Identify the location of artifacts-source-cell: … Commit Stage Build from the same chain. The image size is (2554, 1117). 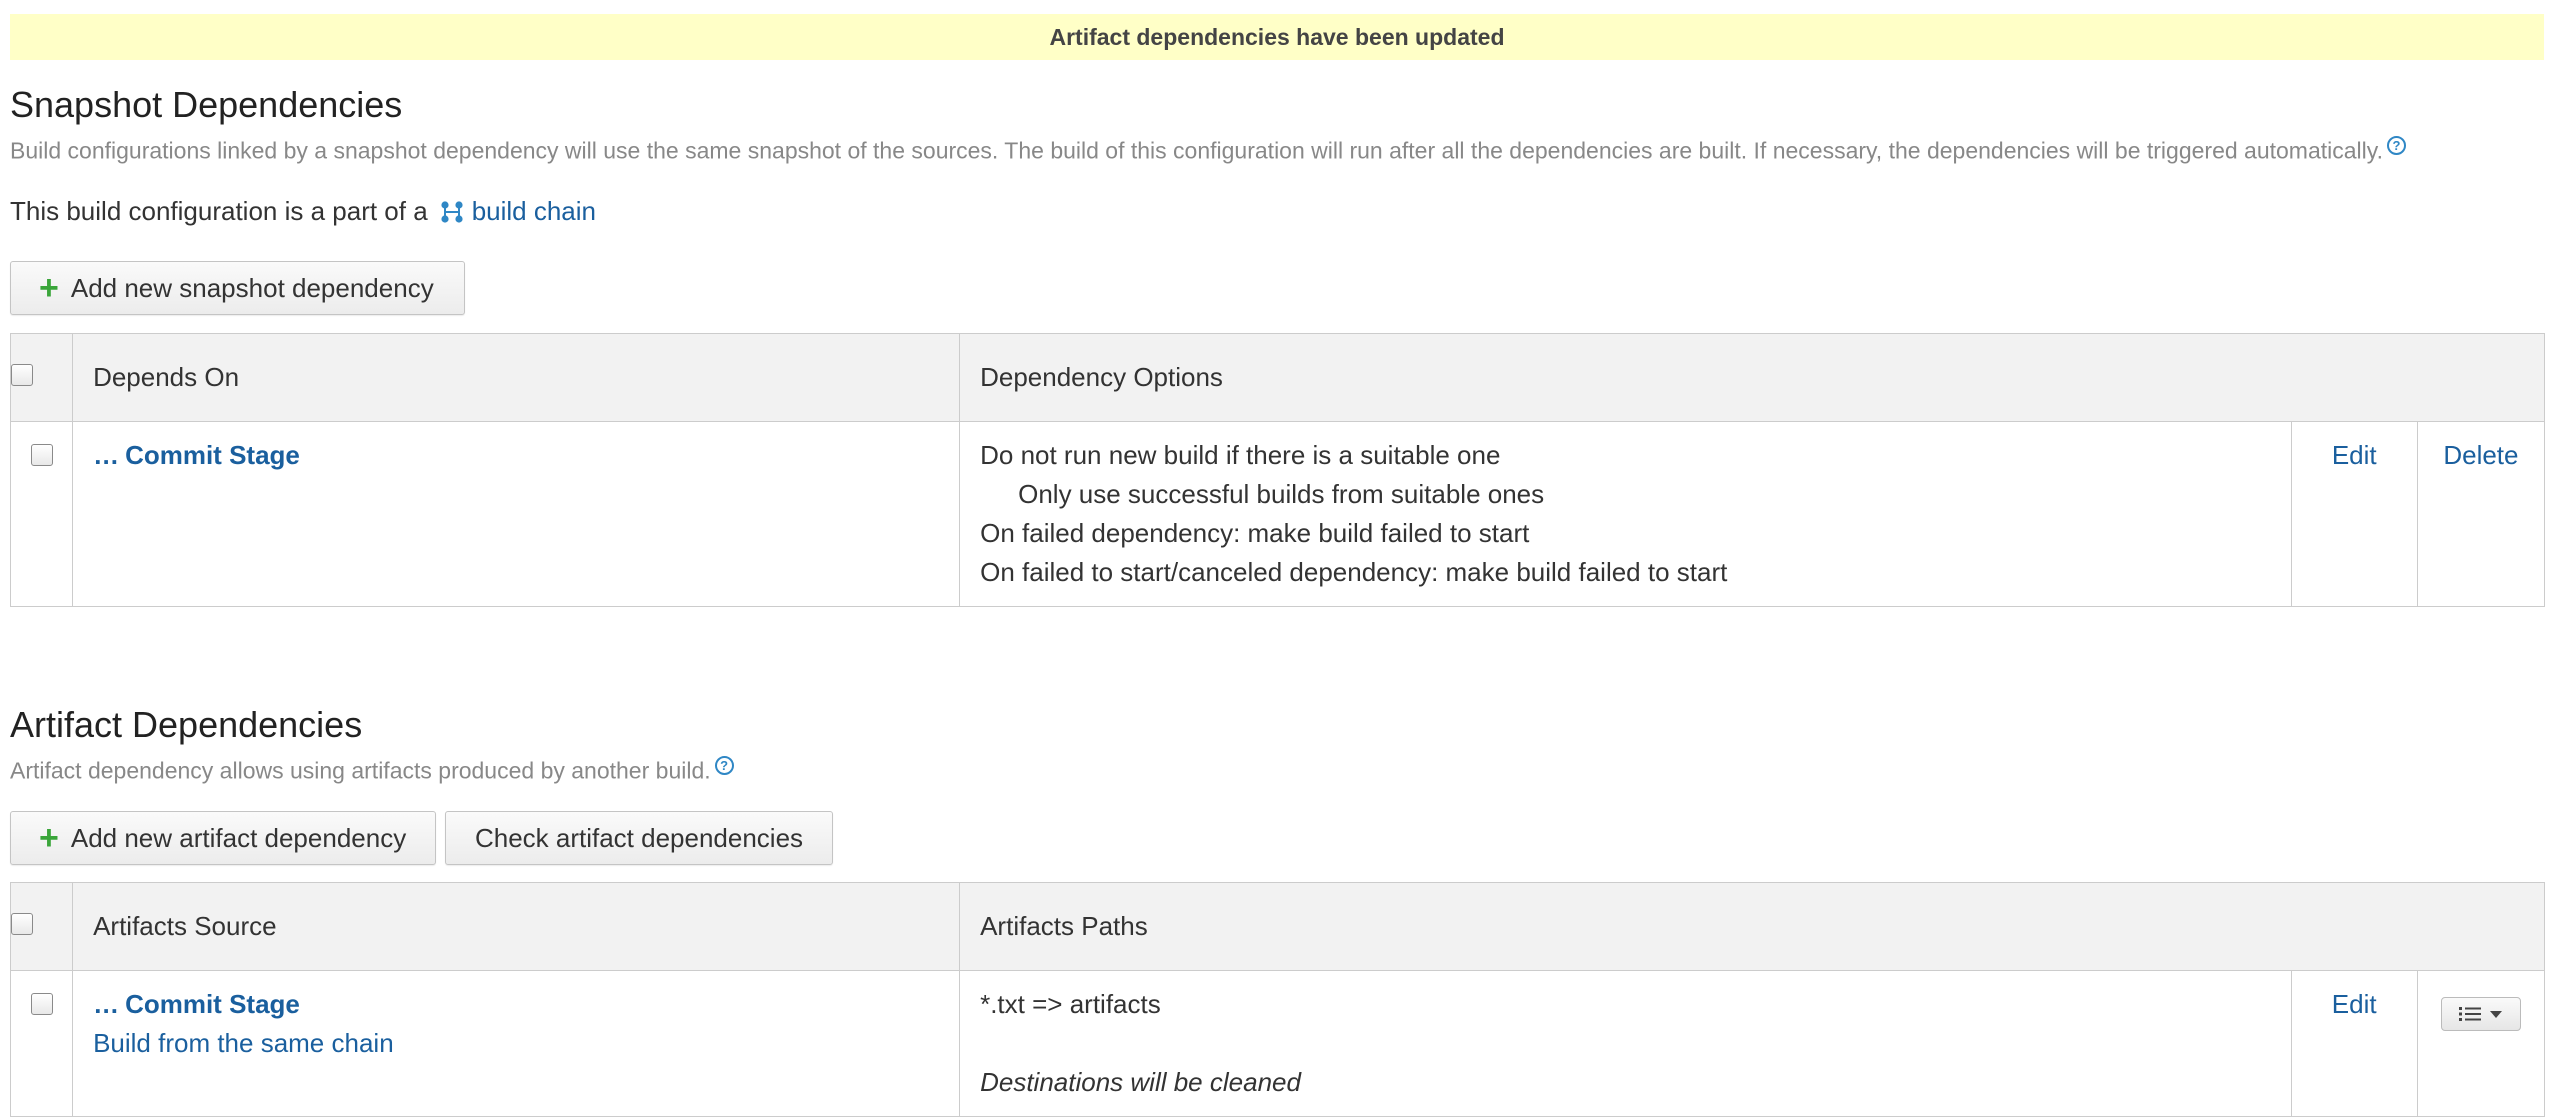
(516, 1043).